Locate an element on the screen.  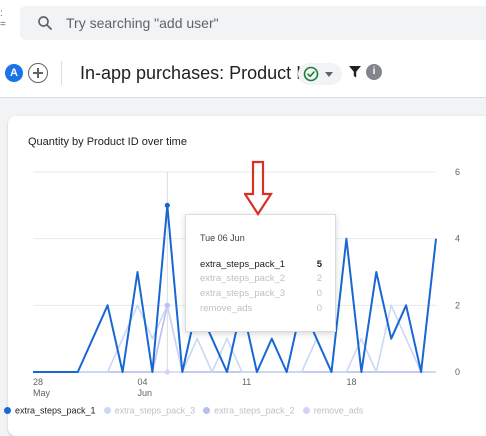
x-tick-sublabel: Jun is located at coordinates (144, 393).